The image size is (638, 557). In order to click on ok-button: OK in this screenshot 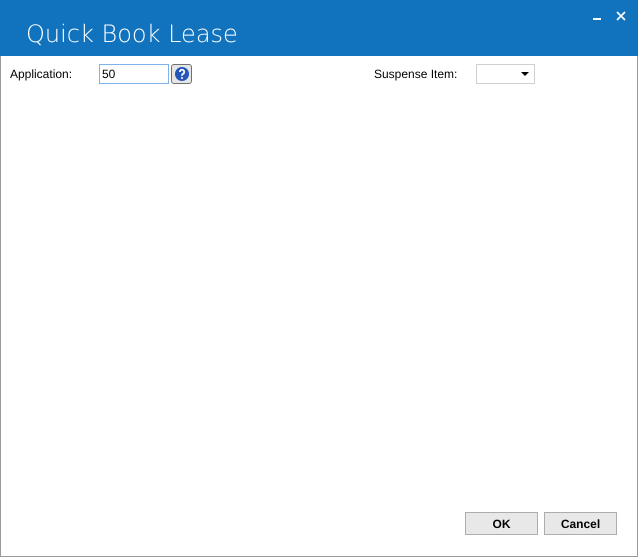, I will do `click(501, 523)`.